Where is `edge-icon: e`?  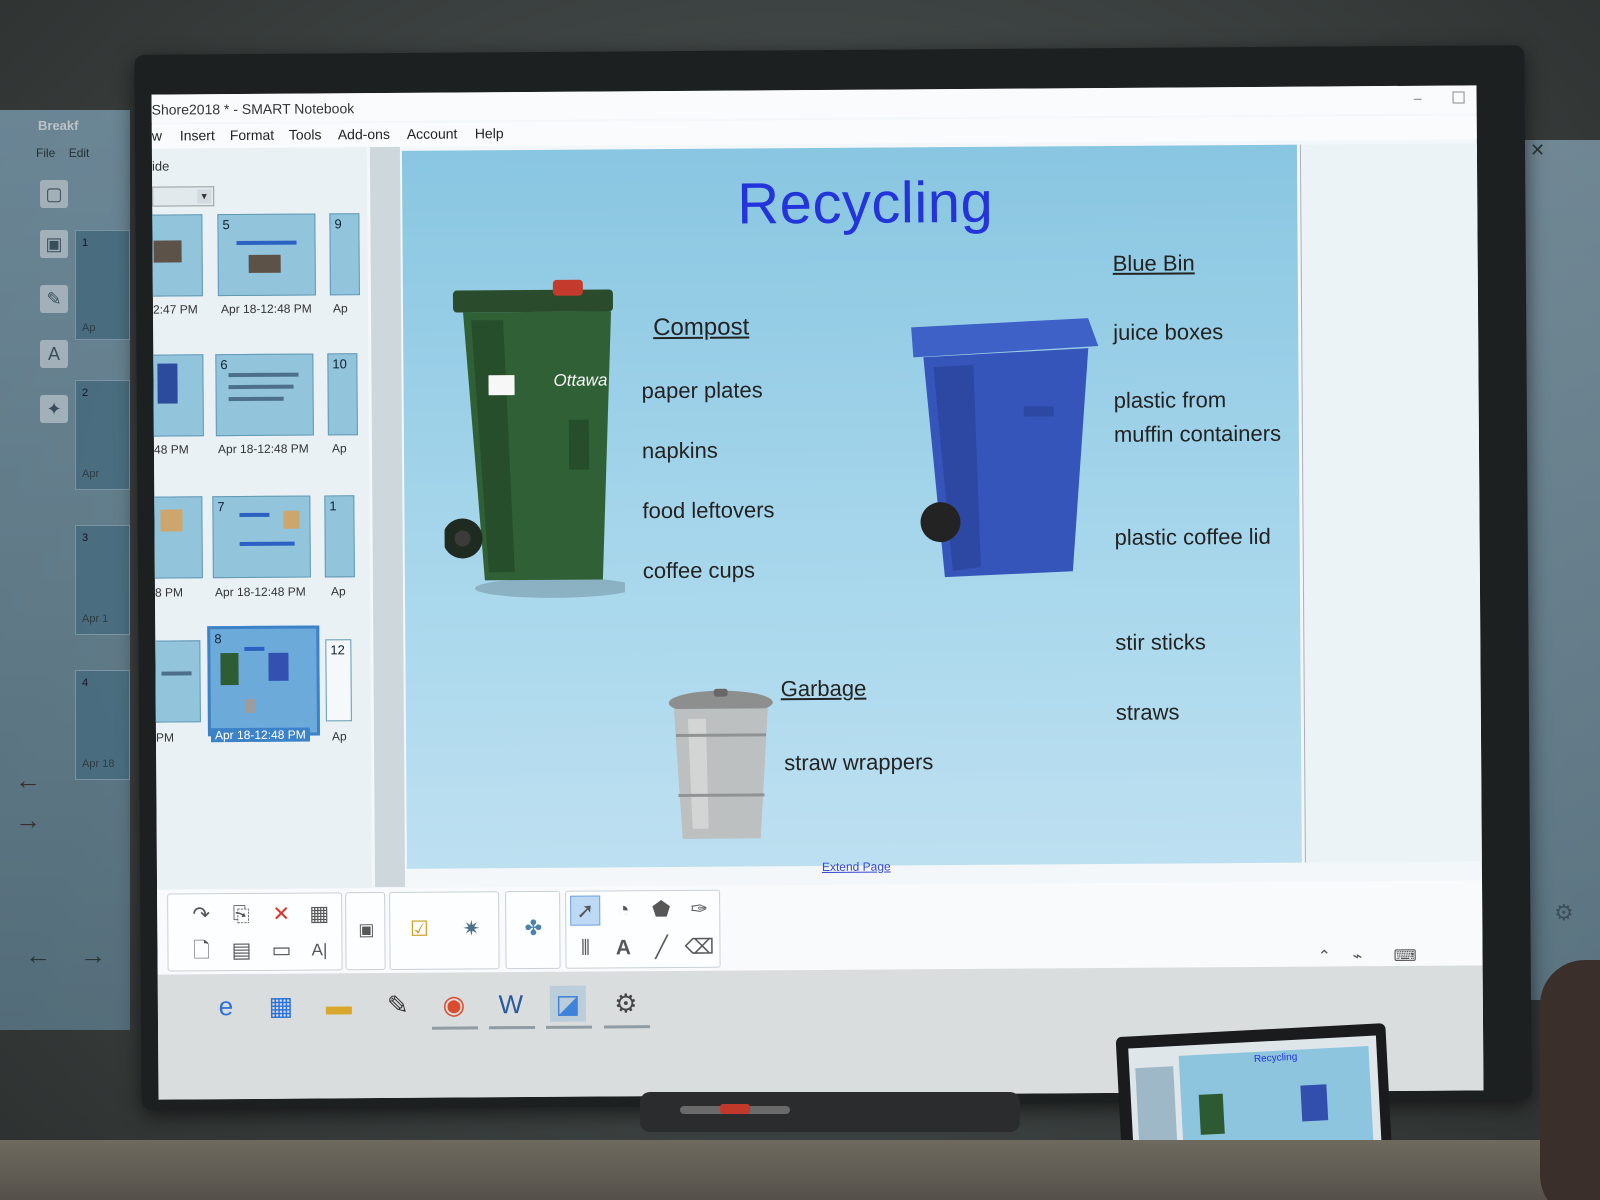
edge-icon: e is located at coordinates (226, 1006).